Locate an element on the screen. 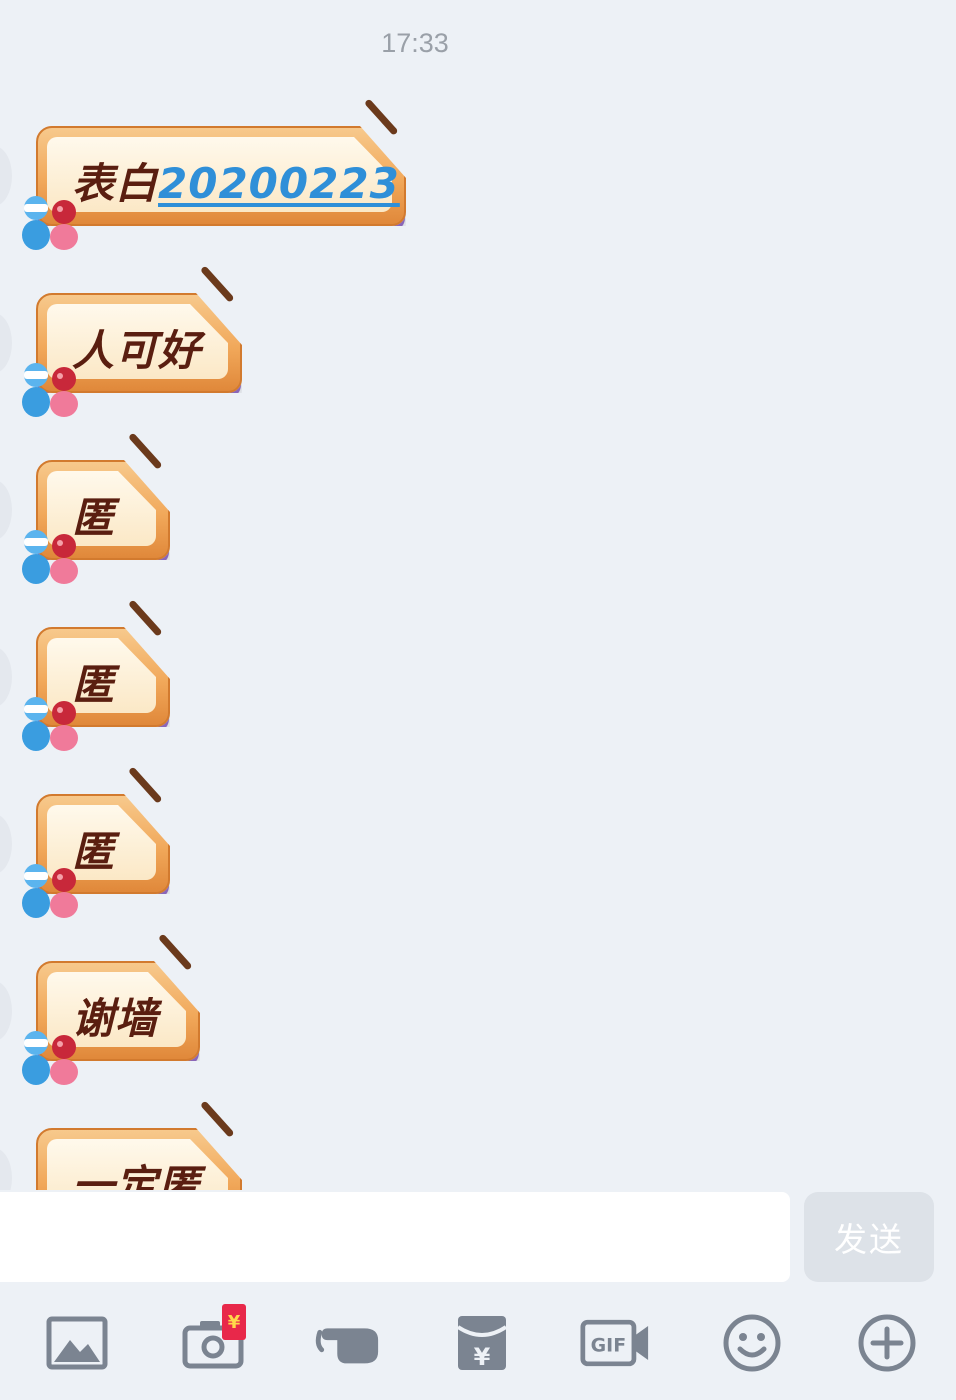 The width and height of the screenshot is (956, 1400). yuan-glyph: ¥ is located at coordinates (482, 1357).